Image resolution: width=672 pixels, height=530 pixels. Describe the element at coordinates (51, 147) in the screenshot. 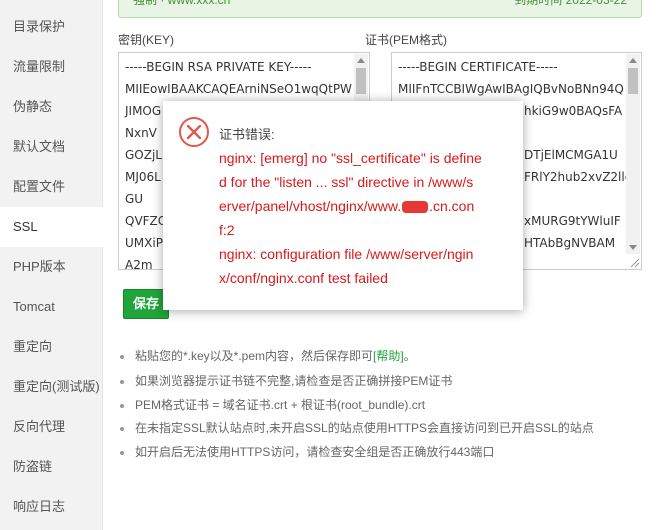

I see `sidebar-item-default-doc: 默认文档` at that location.